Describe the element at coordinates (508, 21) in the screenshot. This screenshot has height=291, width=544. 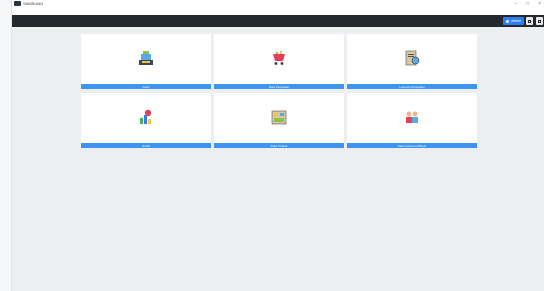
I see `user-icon` at that location.